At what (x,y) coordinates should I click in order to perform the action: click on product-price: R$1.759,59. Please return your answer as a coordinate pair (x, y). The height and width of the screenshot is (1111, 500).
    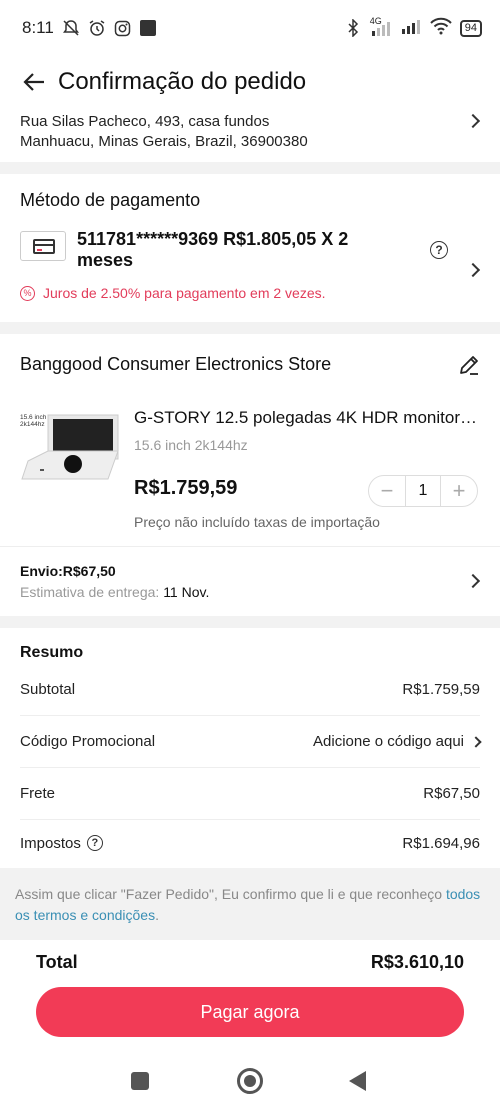
    Looking at the image, I should click on (186, 488).